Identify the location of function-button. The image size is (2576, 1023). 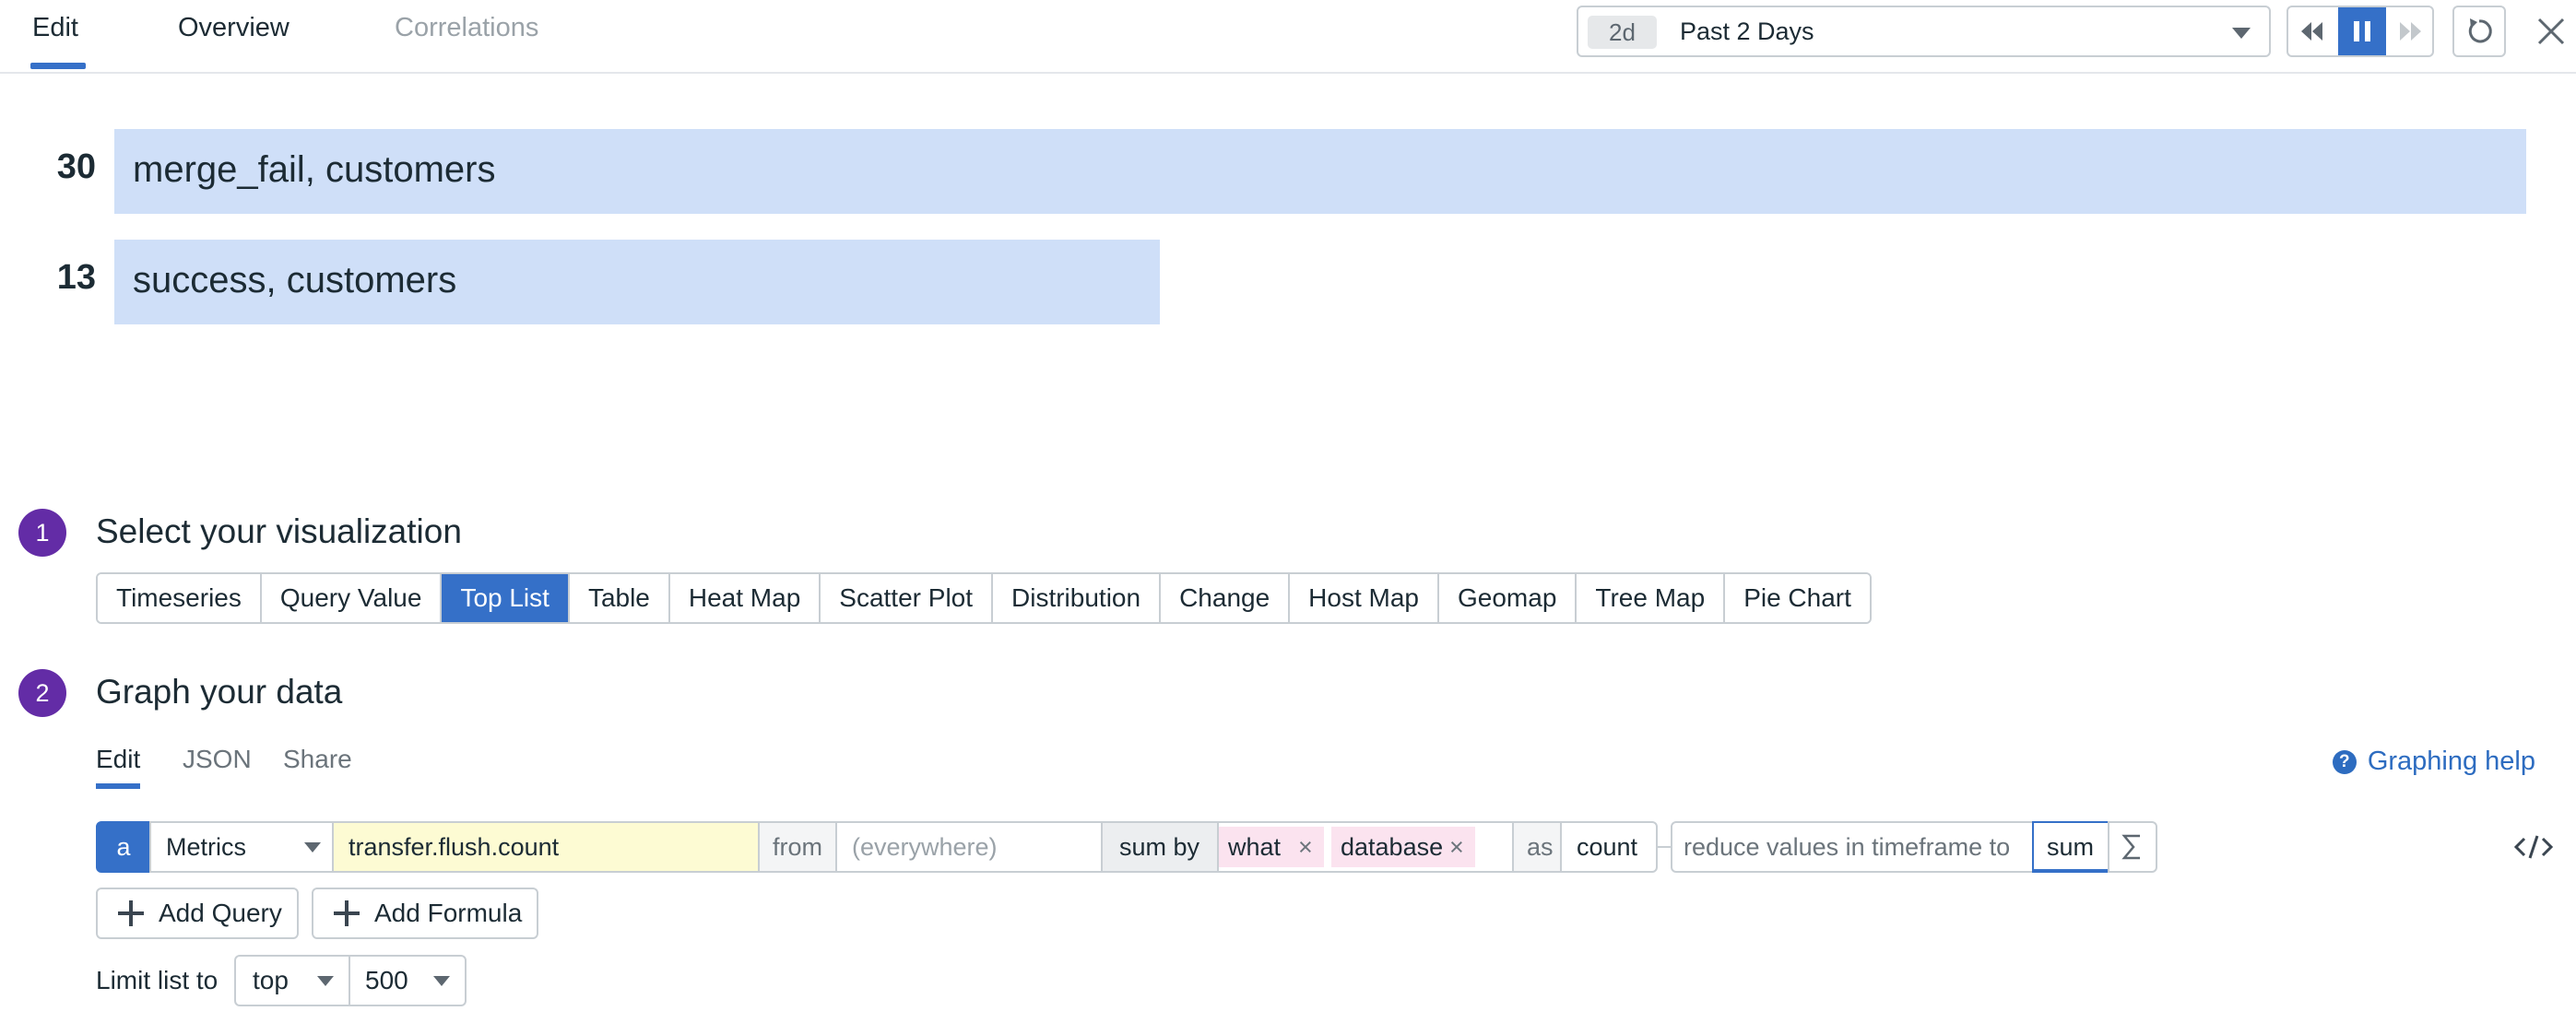
(2132, 847).